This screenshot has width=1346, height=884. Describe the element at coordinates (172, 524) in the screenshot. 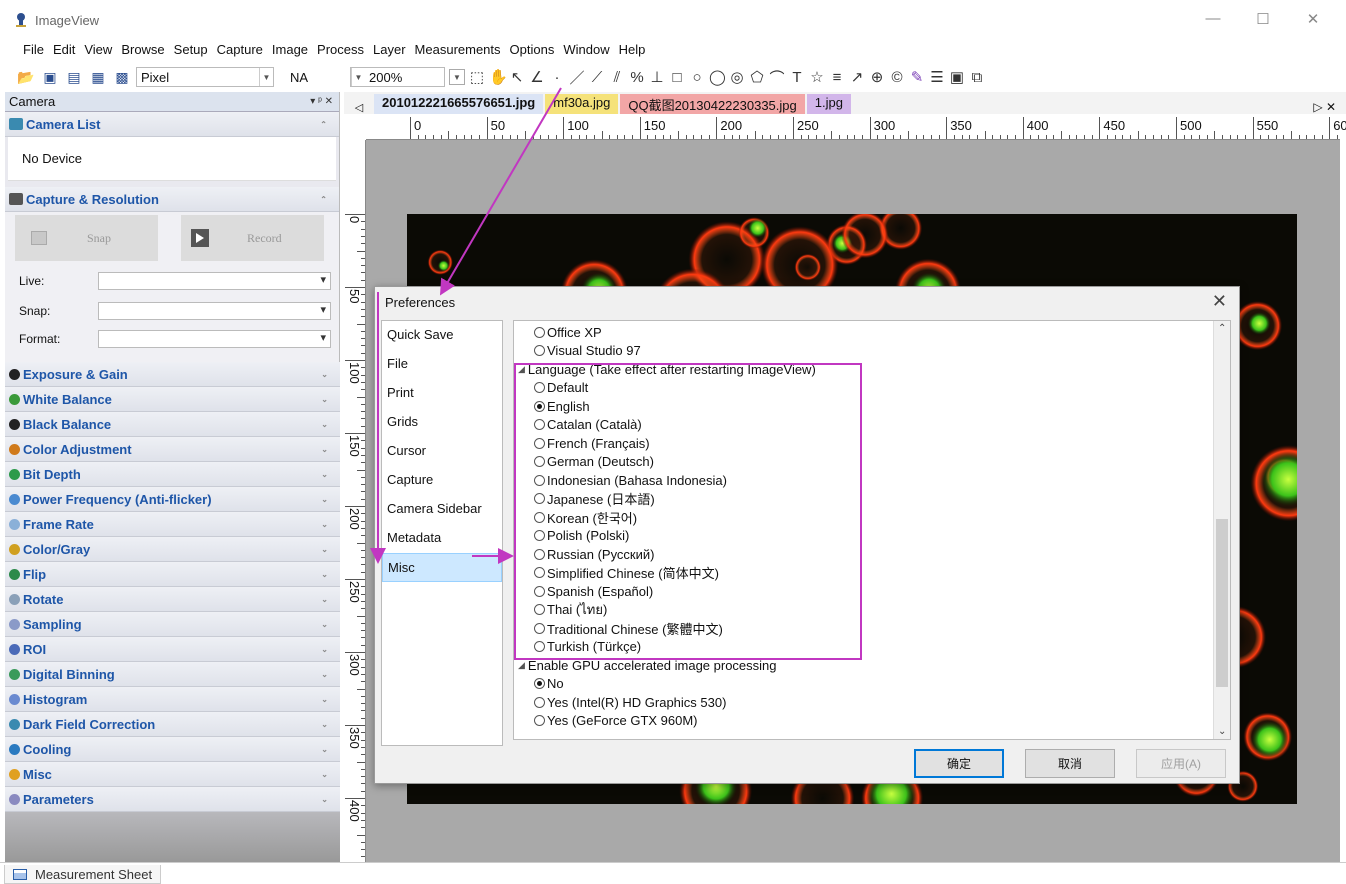

I see `section-frame-rate: Frame Rate ⌄` at that location.